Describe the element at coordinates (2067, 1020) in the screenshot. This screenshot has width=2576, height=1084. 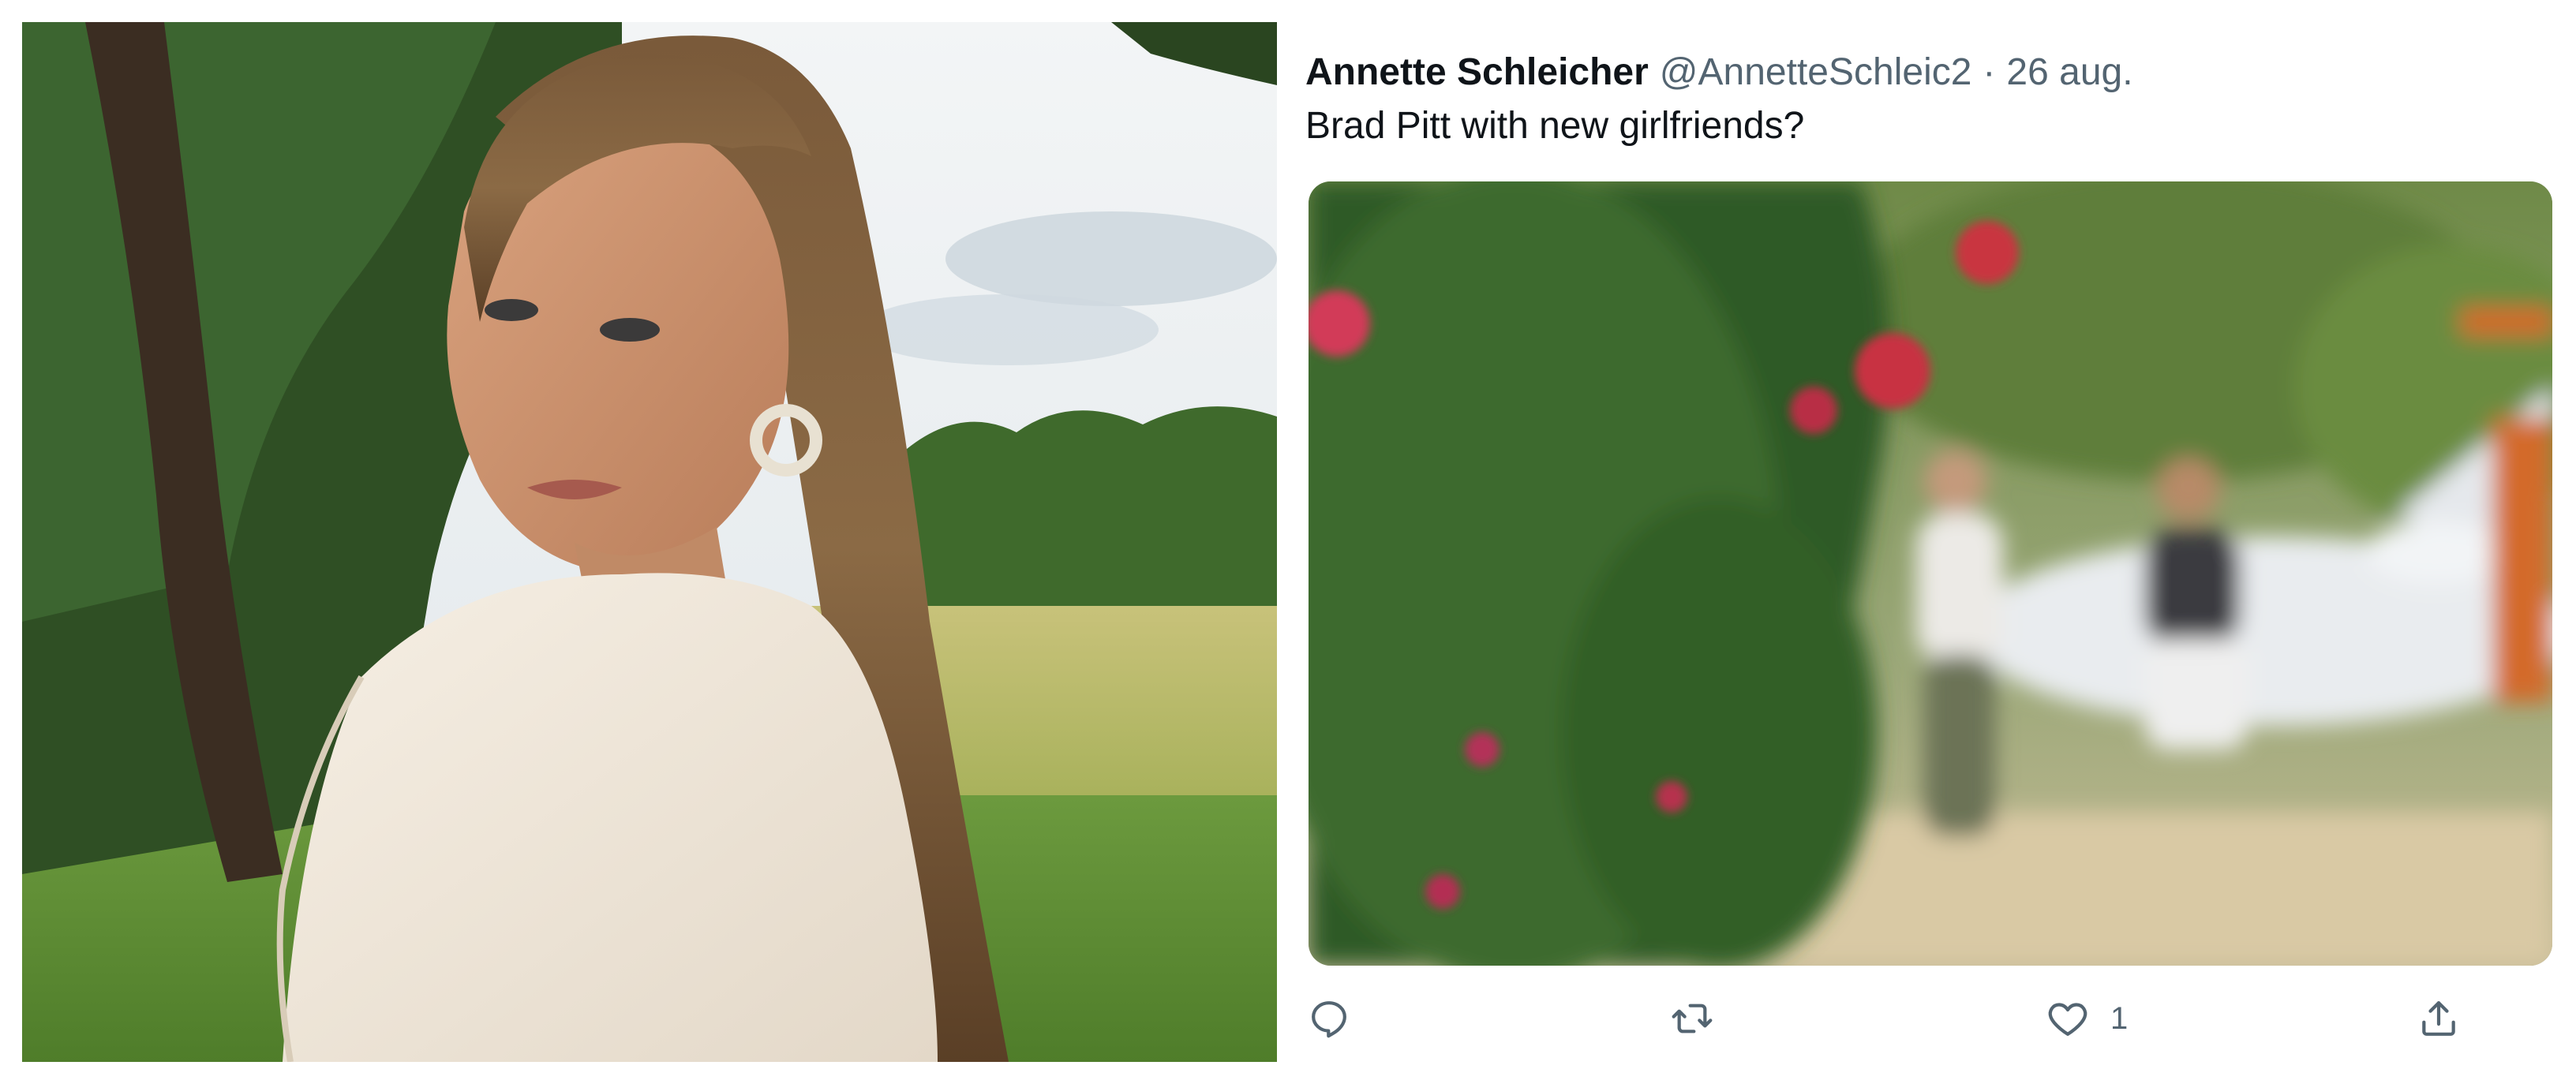
I see `heart-icon` at that location.